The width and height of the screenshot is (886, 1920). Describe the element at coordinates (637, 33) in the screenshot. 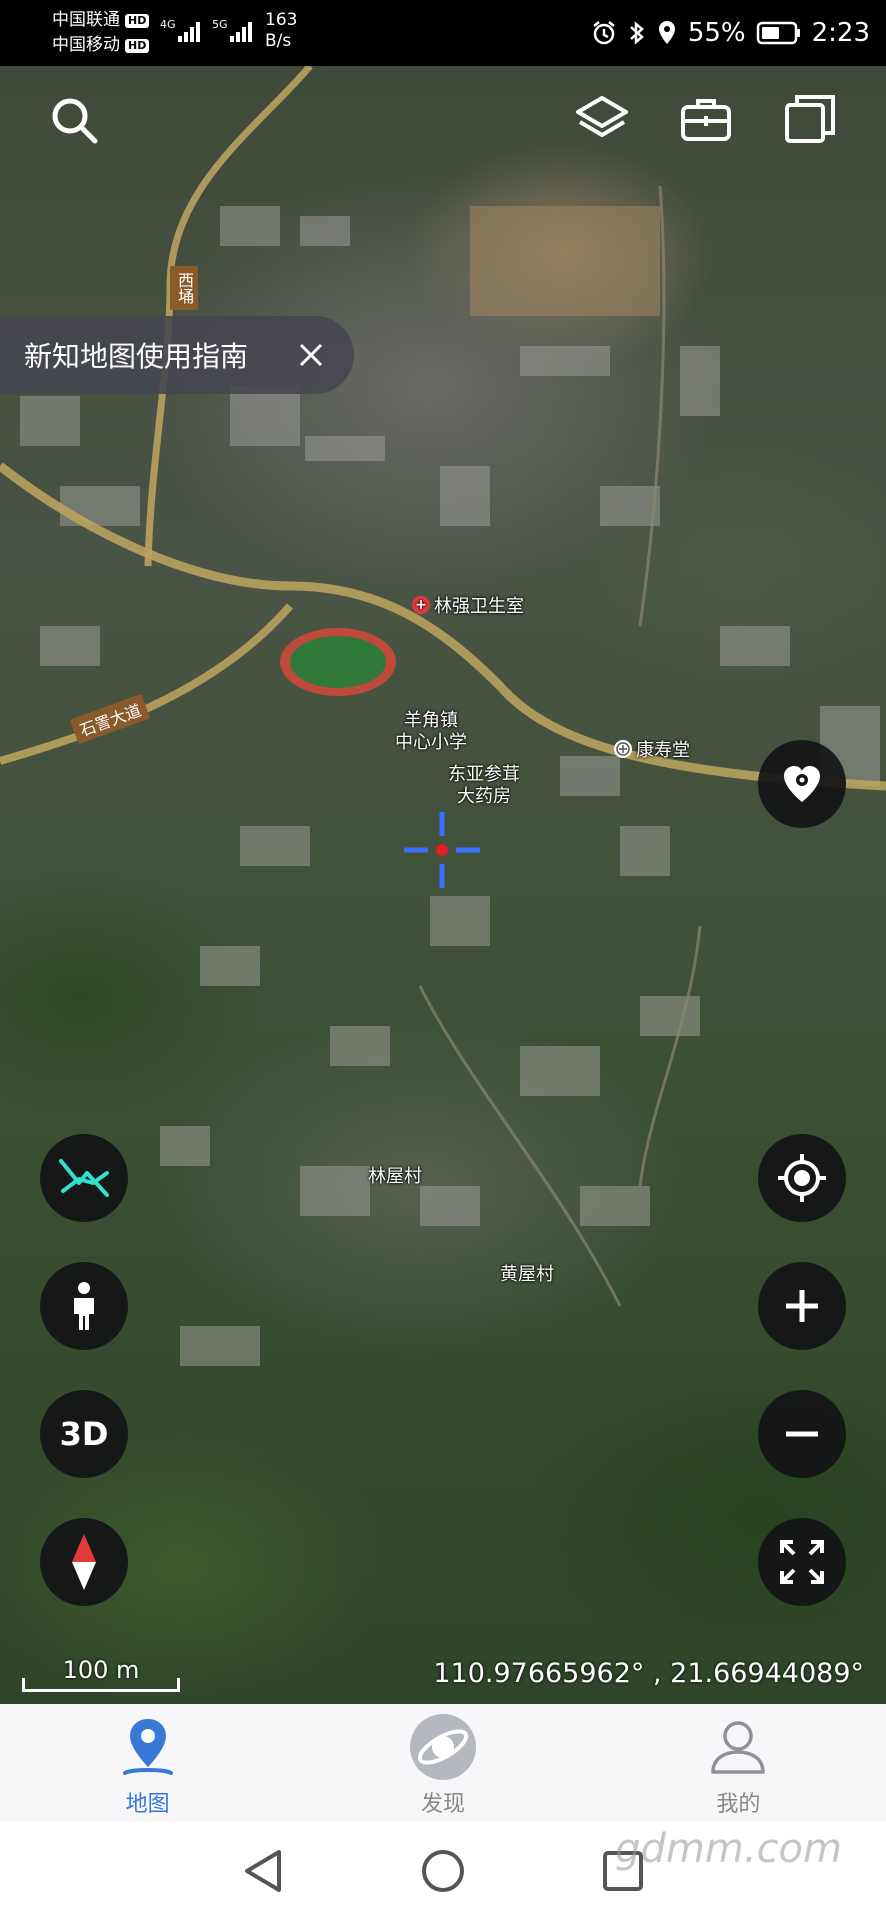

I see `bluetooth-icon` at that location.